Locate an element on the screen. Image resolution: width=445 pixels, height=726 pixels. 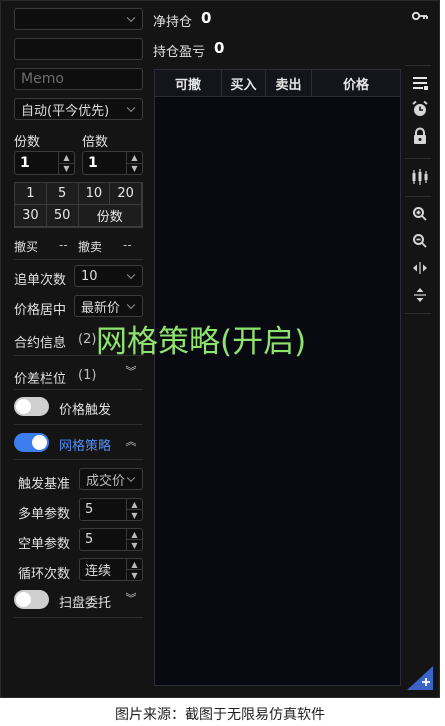
grid-strategy-label: 网格策略 is located at coordinates (85, 446).